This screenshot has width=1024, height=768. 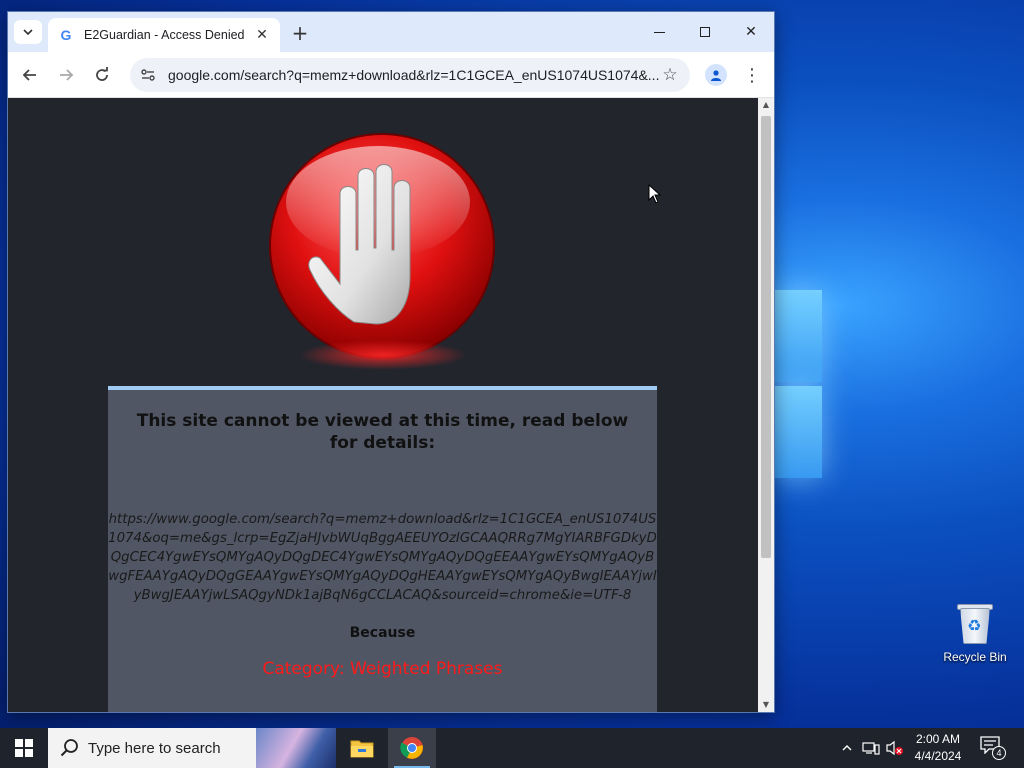 I want to click on profile-avatar-icon, so click(x=716, y=75).